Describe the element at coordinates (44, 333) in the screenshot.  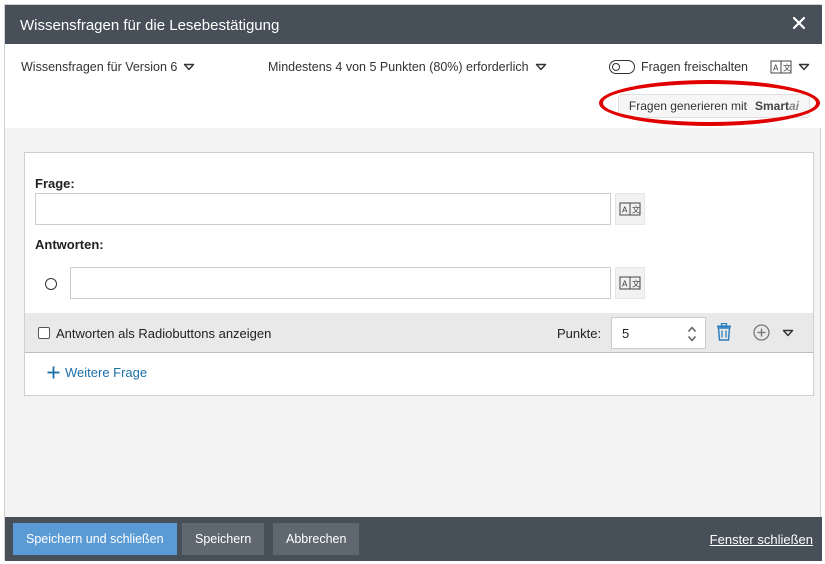
I see `radio-buttons-checkbox` at that location.